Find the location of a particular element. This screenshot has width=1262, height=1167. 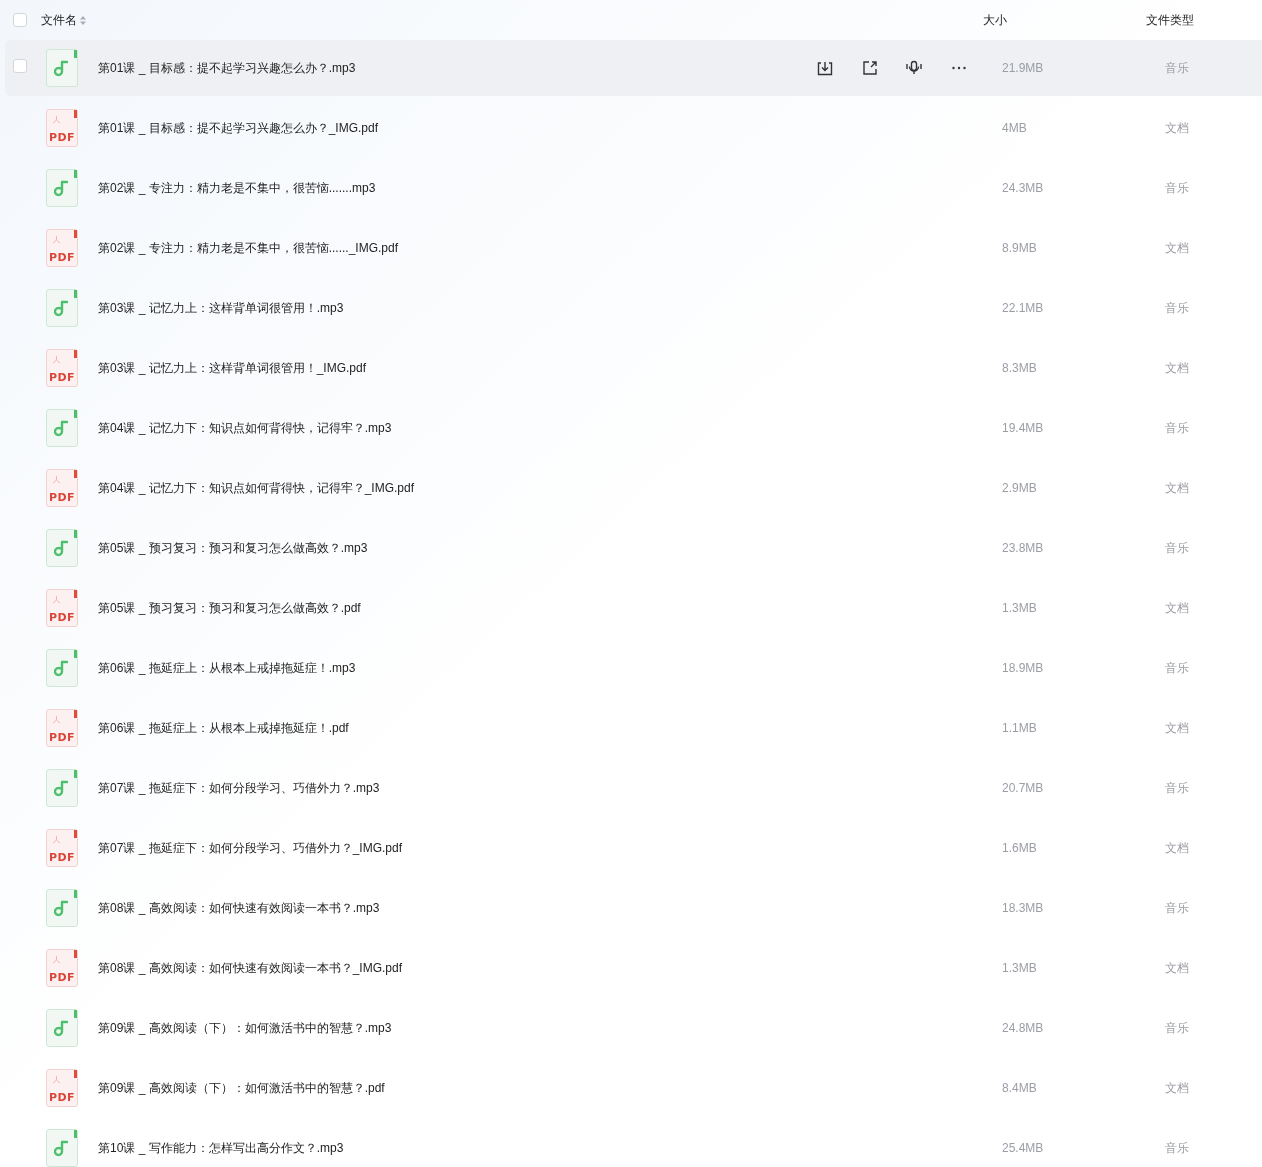

file-row: PDF 第06课 _ 拖延症上：从根本上戒掉拖延症！.pdf 1.1MB 文档 is located at coordinates (633, 728).